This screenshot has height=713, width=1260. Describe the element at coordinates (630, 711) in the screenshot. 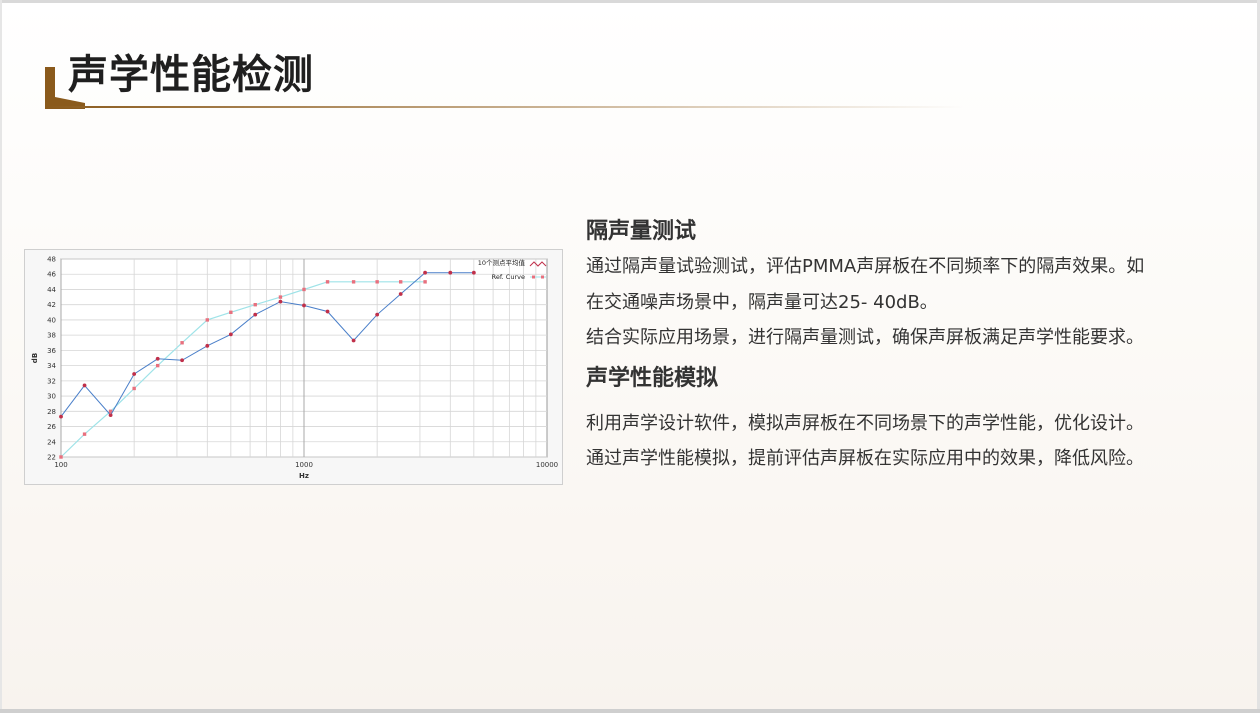

I see `bottom-border` at that location.